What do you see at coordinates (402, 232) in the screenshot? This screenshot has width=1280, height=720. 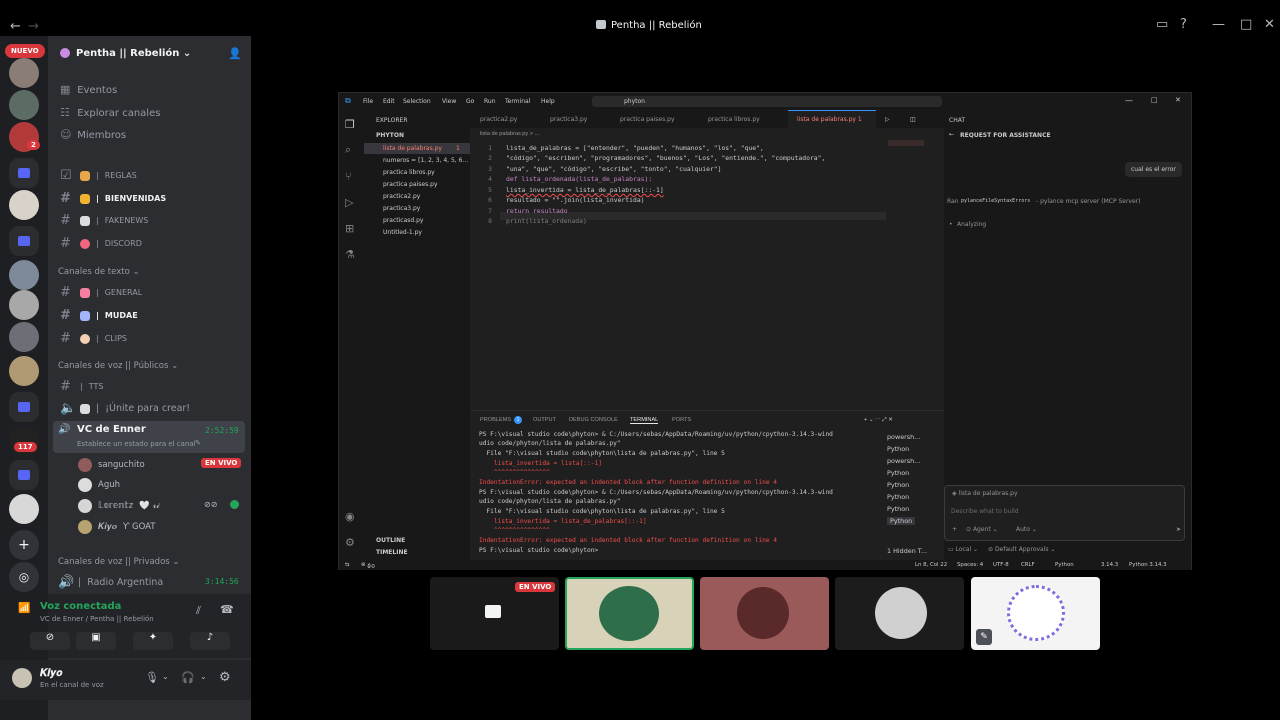 I see `file-item: Untitled-1.py` at bounding box center [402, 232].